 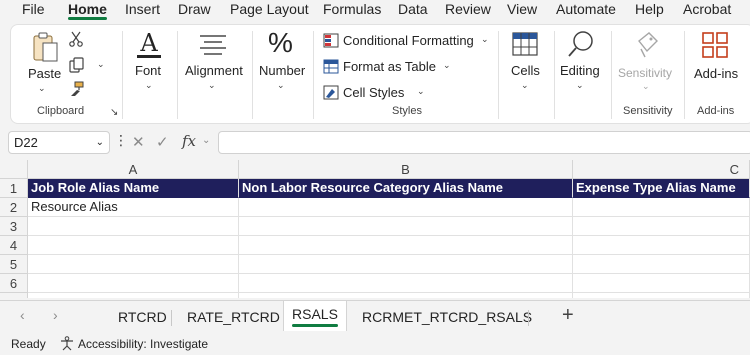 What do you see at coordinates (649, 11) in the screenshot?
I see `menu-help: Help` at bounding box center [649, 11].